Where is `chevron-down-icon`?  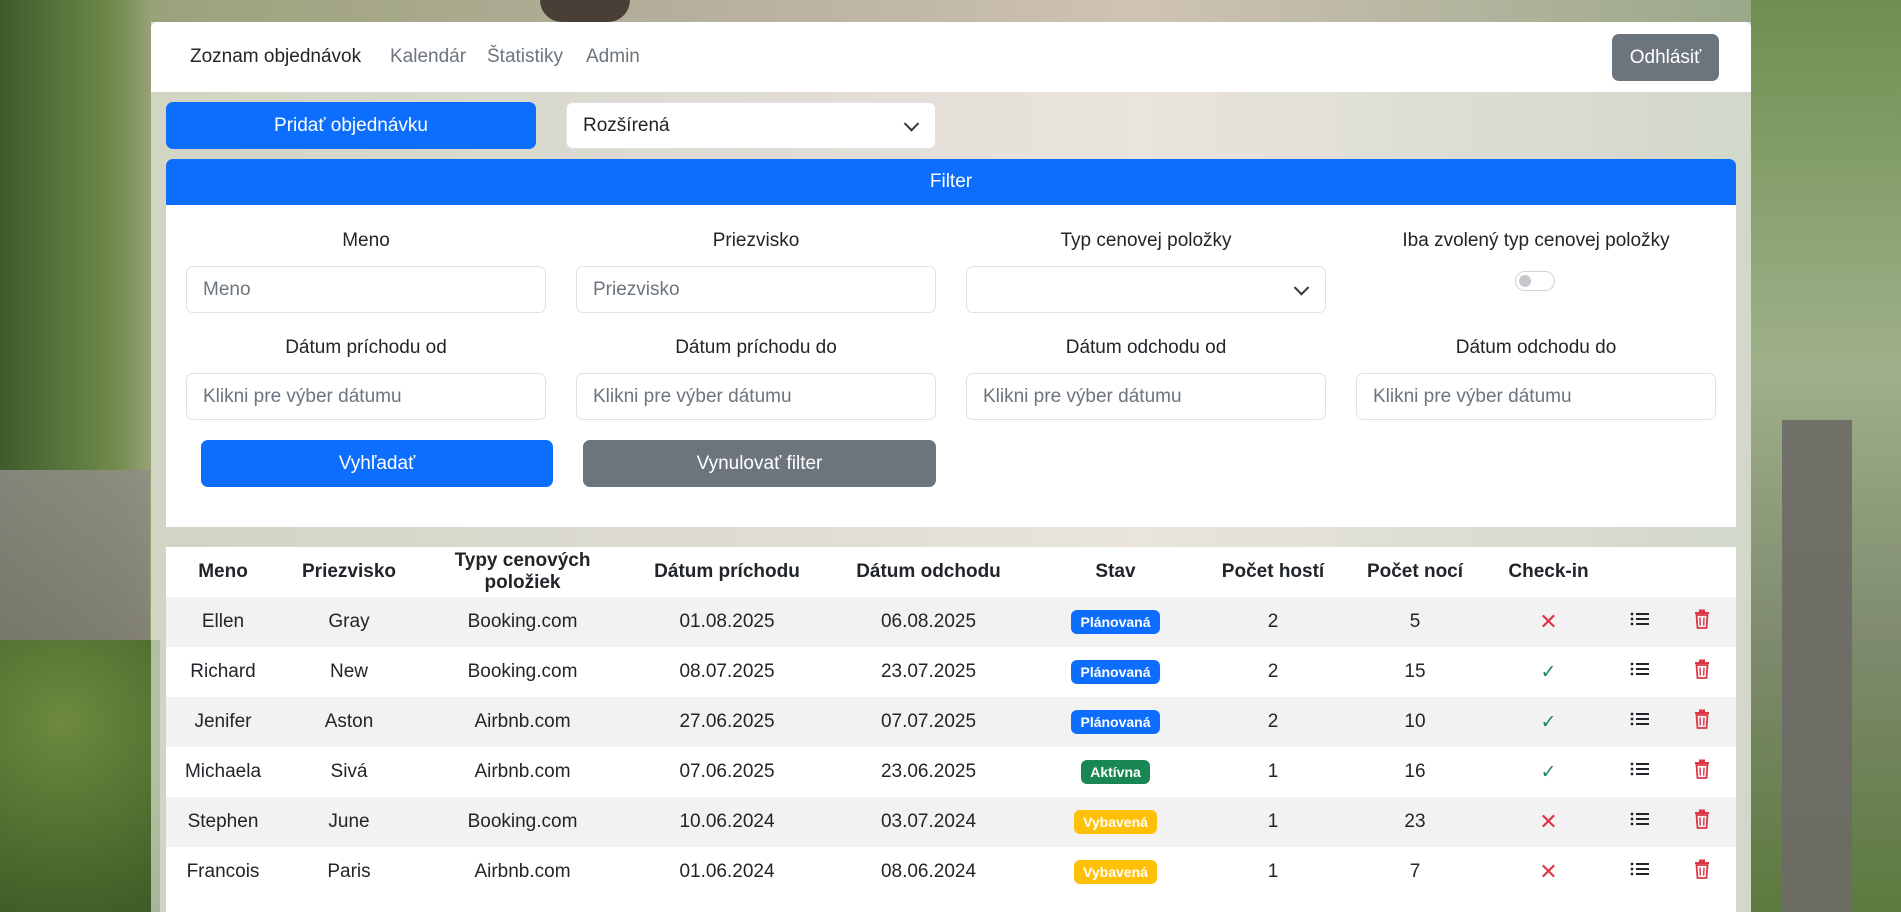 chevron-down-icon is located at coordinates (1301, 287).